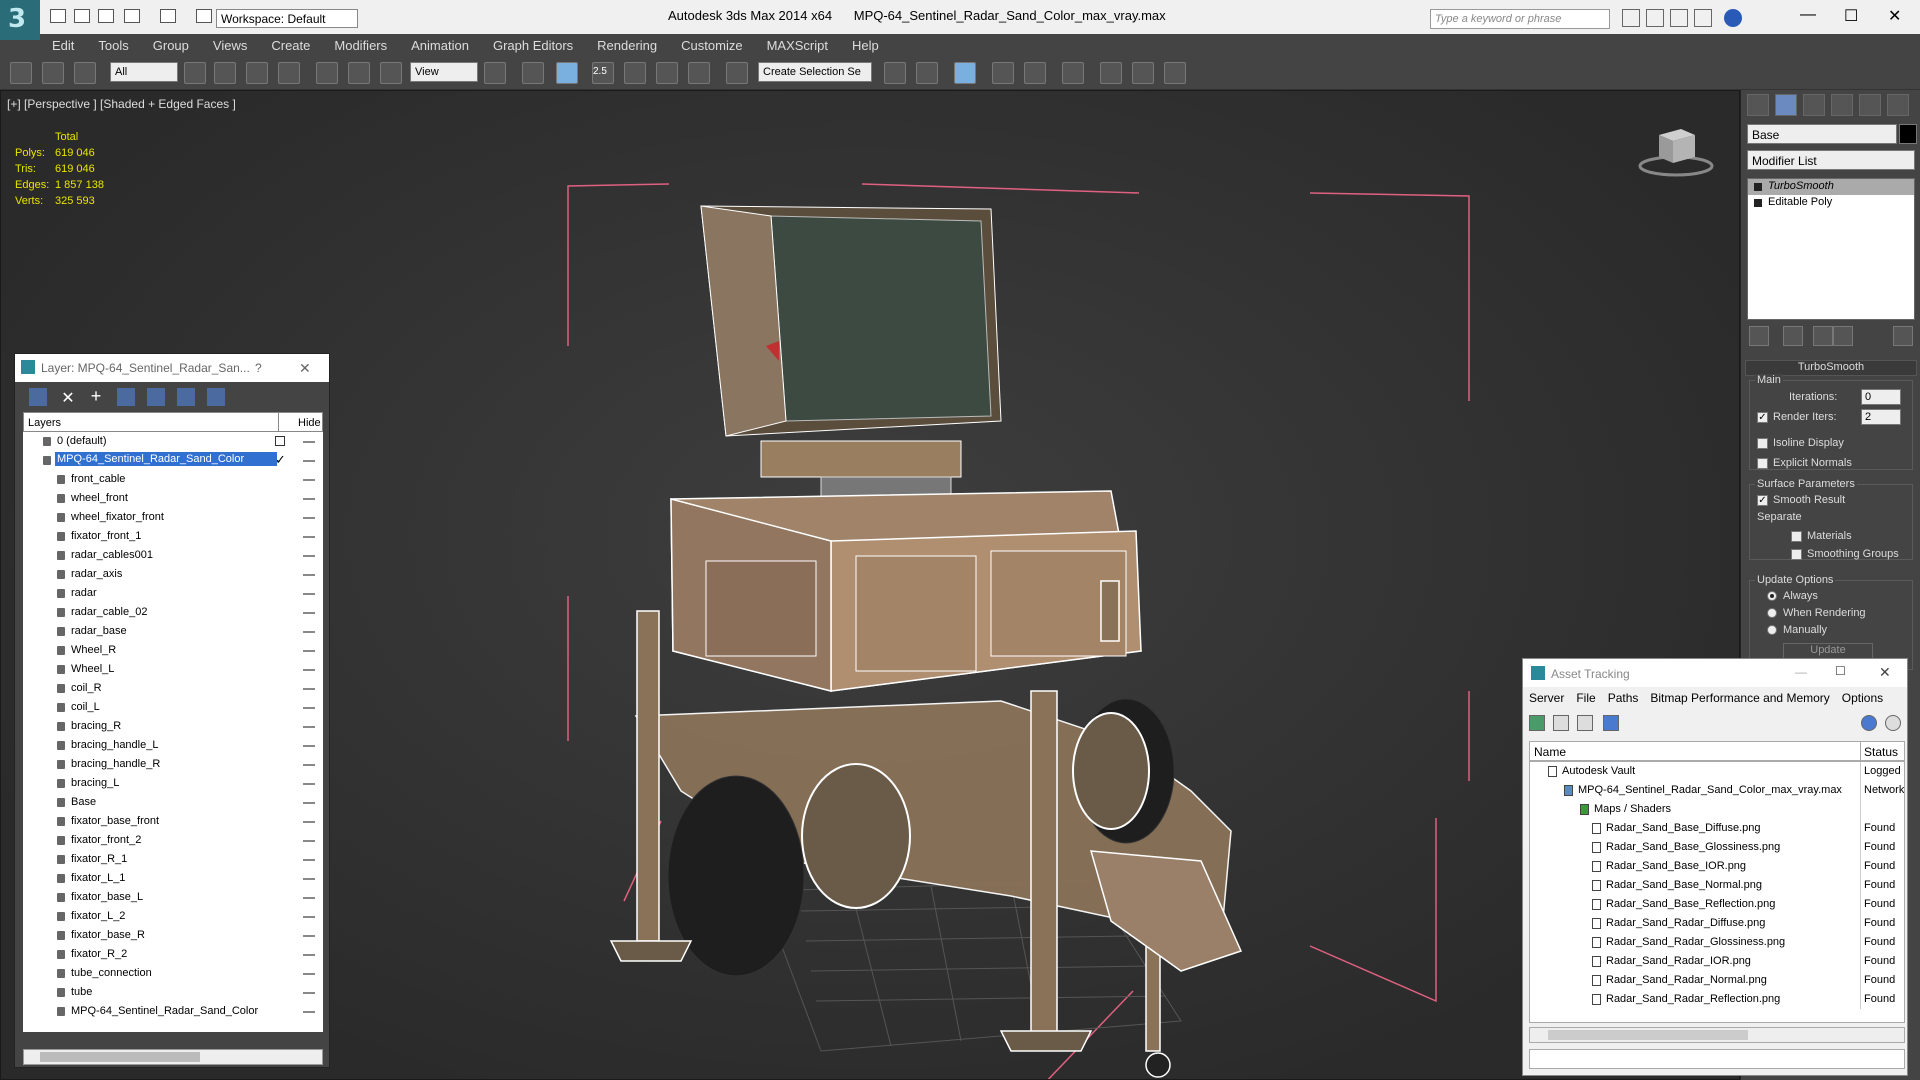 The width and height of the screenshot is (1920, 1080). Describe the element at coordinates (1796, 536) in the screenshot. I see `materials-checkbox` at that location.